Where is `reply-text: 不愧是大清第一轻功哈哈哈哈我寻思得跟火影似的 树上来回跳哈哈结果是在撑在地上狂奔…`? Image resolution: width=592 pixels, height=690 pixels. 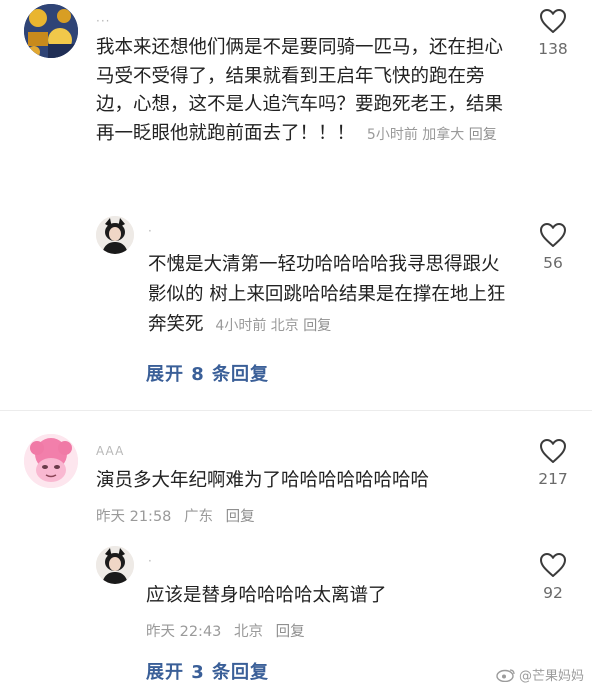 reply-text: 不愧是大清第一轻功哈哈哈哈我寻思得跟火影似的 树上来回跳哈哈结果是在撑在地上狂奔… is located at coordinates (332, 295).